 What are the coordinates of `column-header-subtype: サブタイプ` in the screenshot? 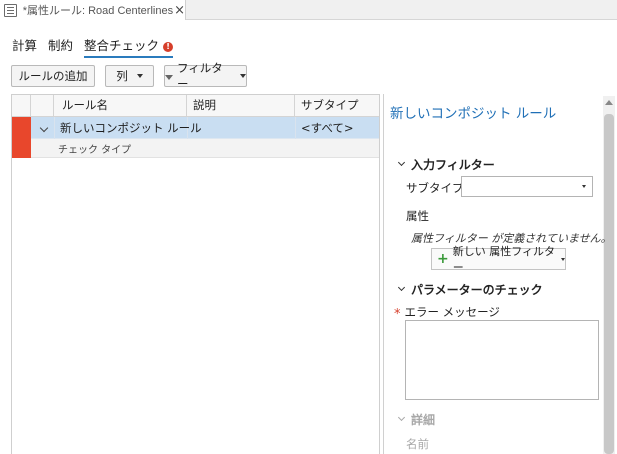 It's located at (337, 106).